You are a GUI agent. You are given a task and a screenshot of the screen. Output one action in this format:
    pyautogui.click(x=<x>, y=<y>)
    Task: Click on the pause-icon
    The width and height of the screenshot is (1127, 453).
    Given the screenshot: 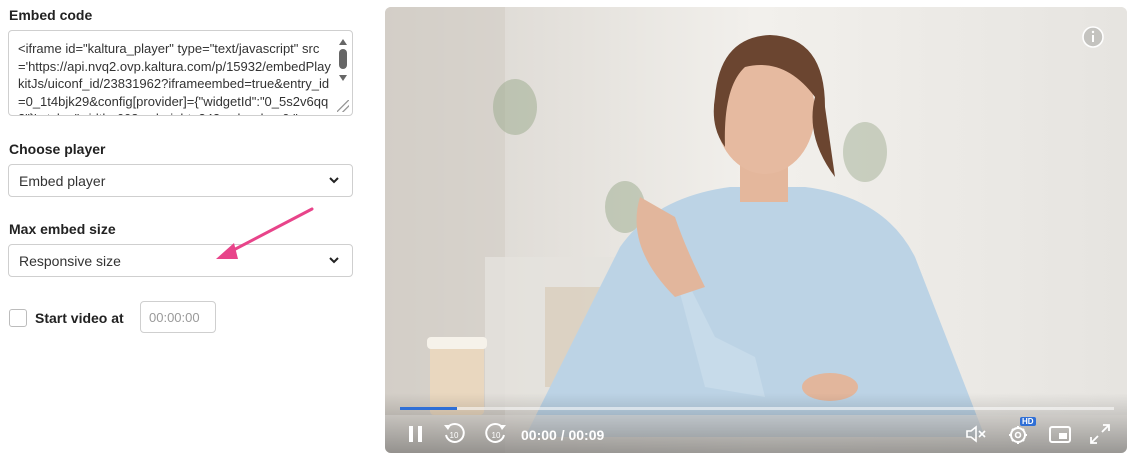 What is the action you would take?
    pyautogui.click(x=416, y=434)
    